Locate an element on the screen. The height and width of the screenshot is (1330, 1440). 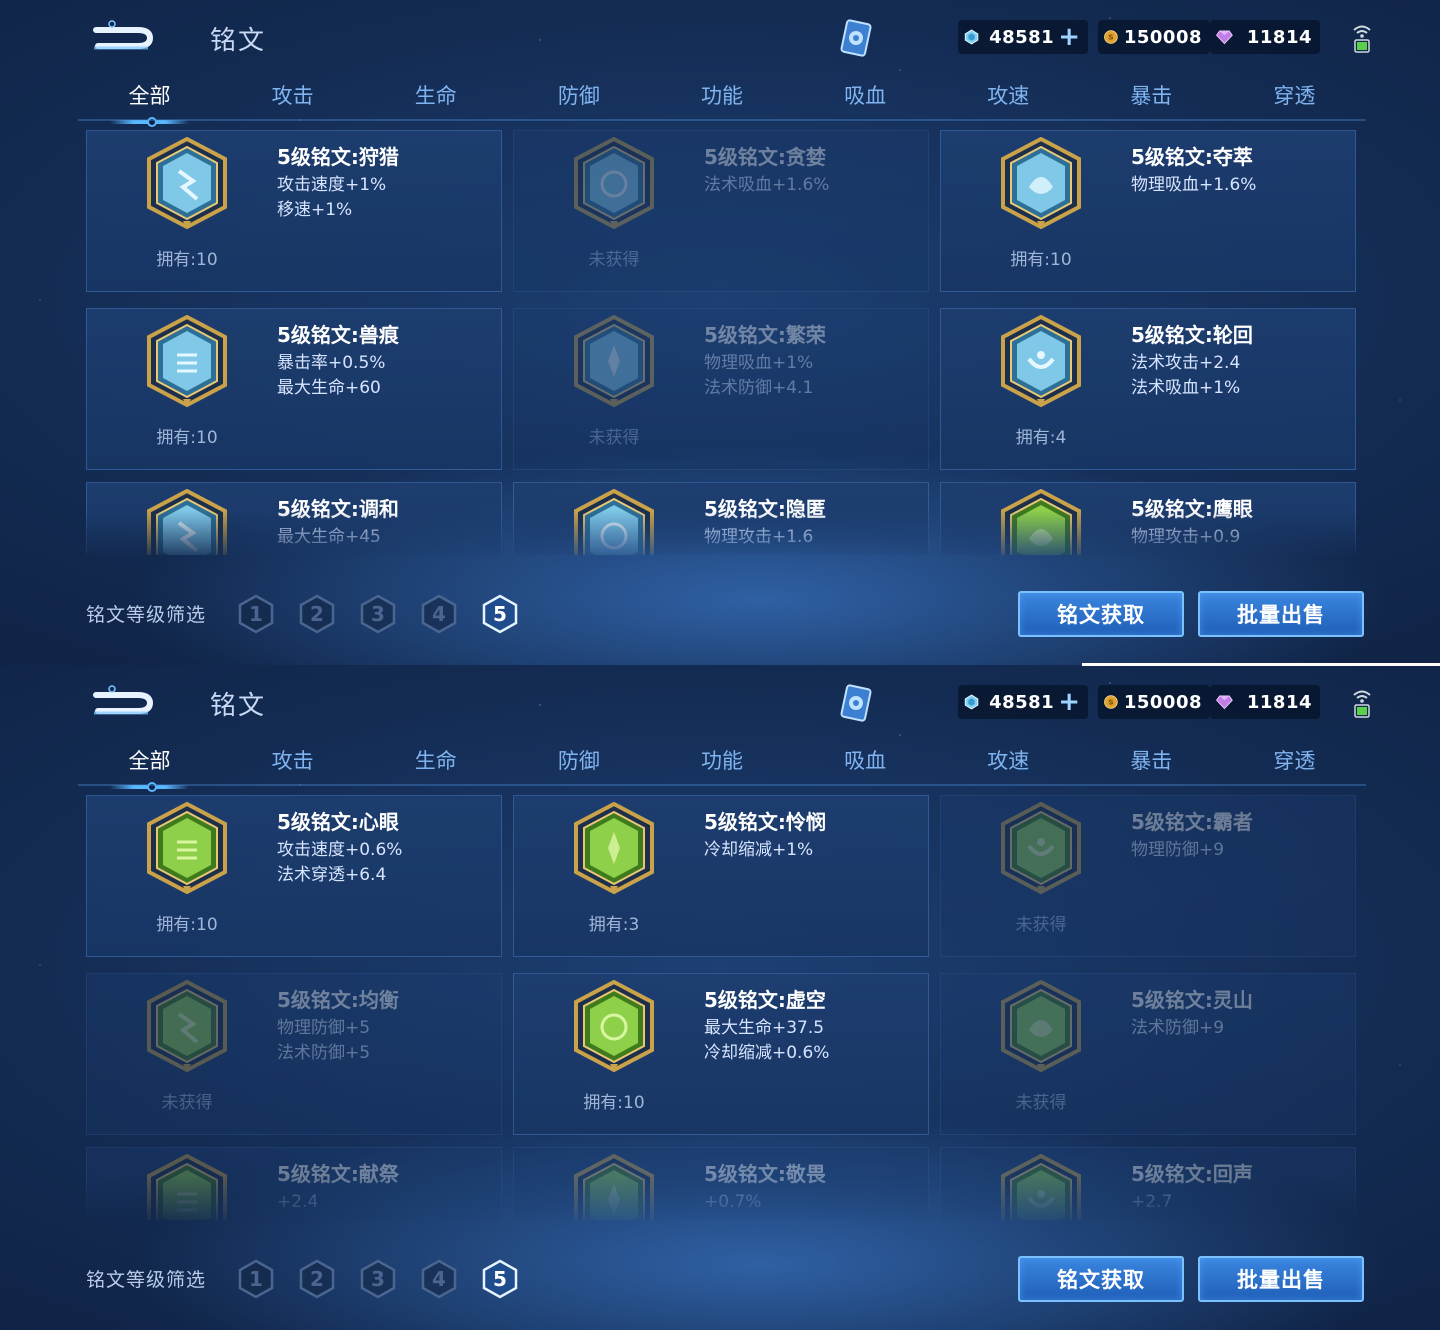
inscription-card: 5级铭文:均衡 物理防御+5 法术防御+5 未获得 is located at coordinates (294, 1054).